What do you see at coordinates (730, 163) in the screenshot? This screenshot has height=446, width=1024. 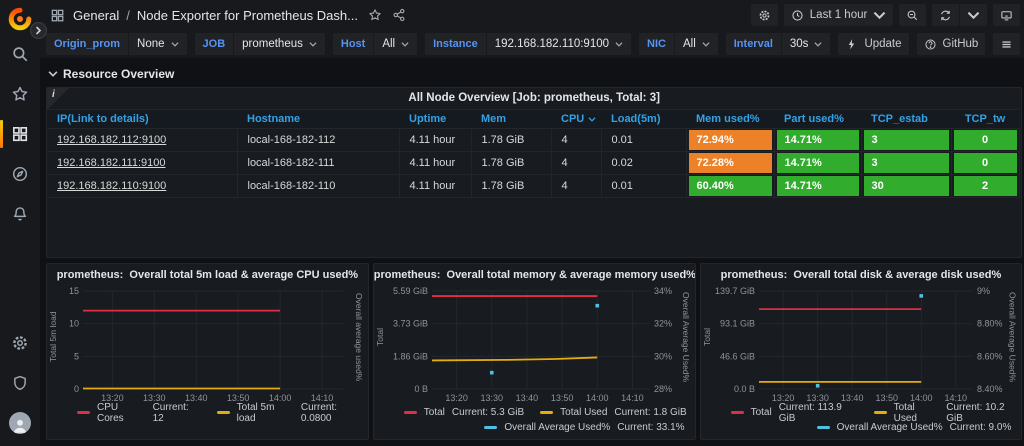 I see `mem_used-badge: 72.28%` at bounding box center [730, 163].